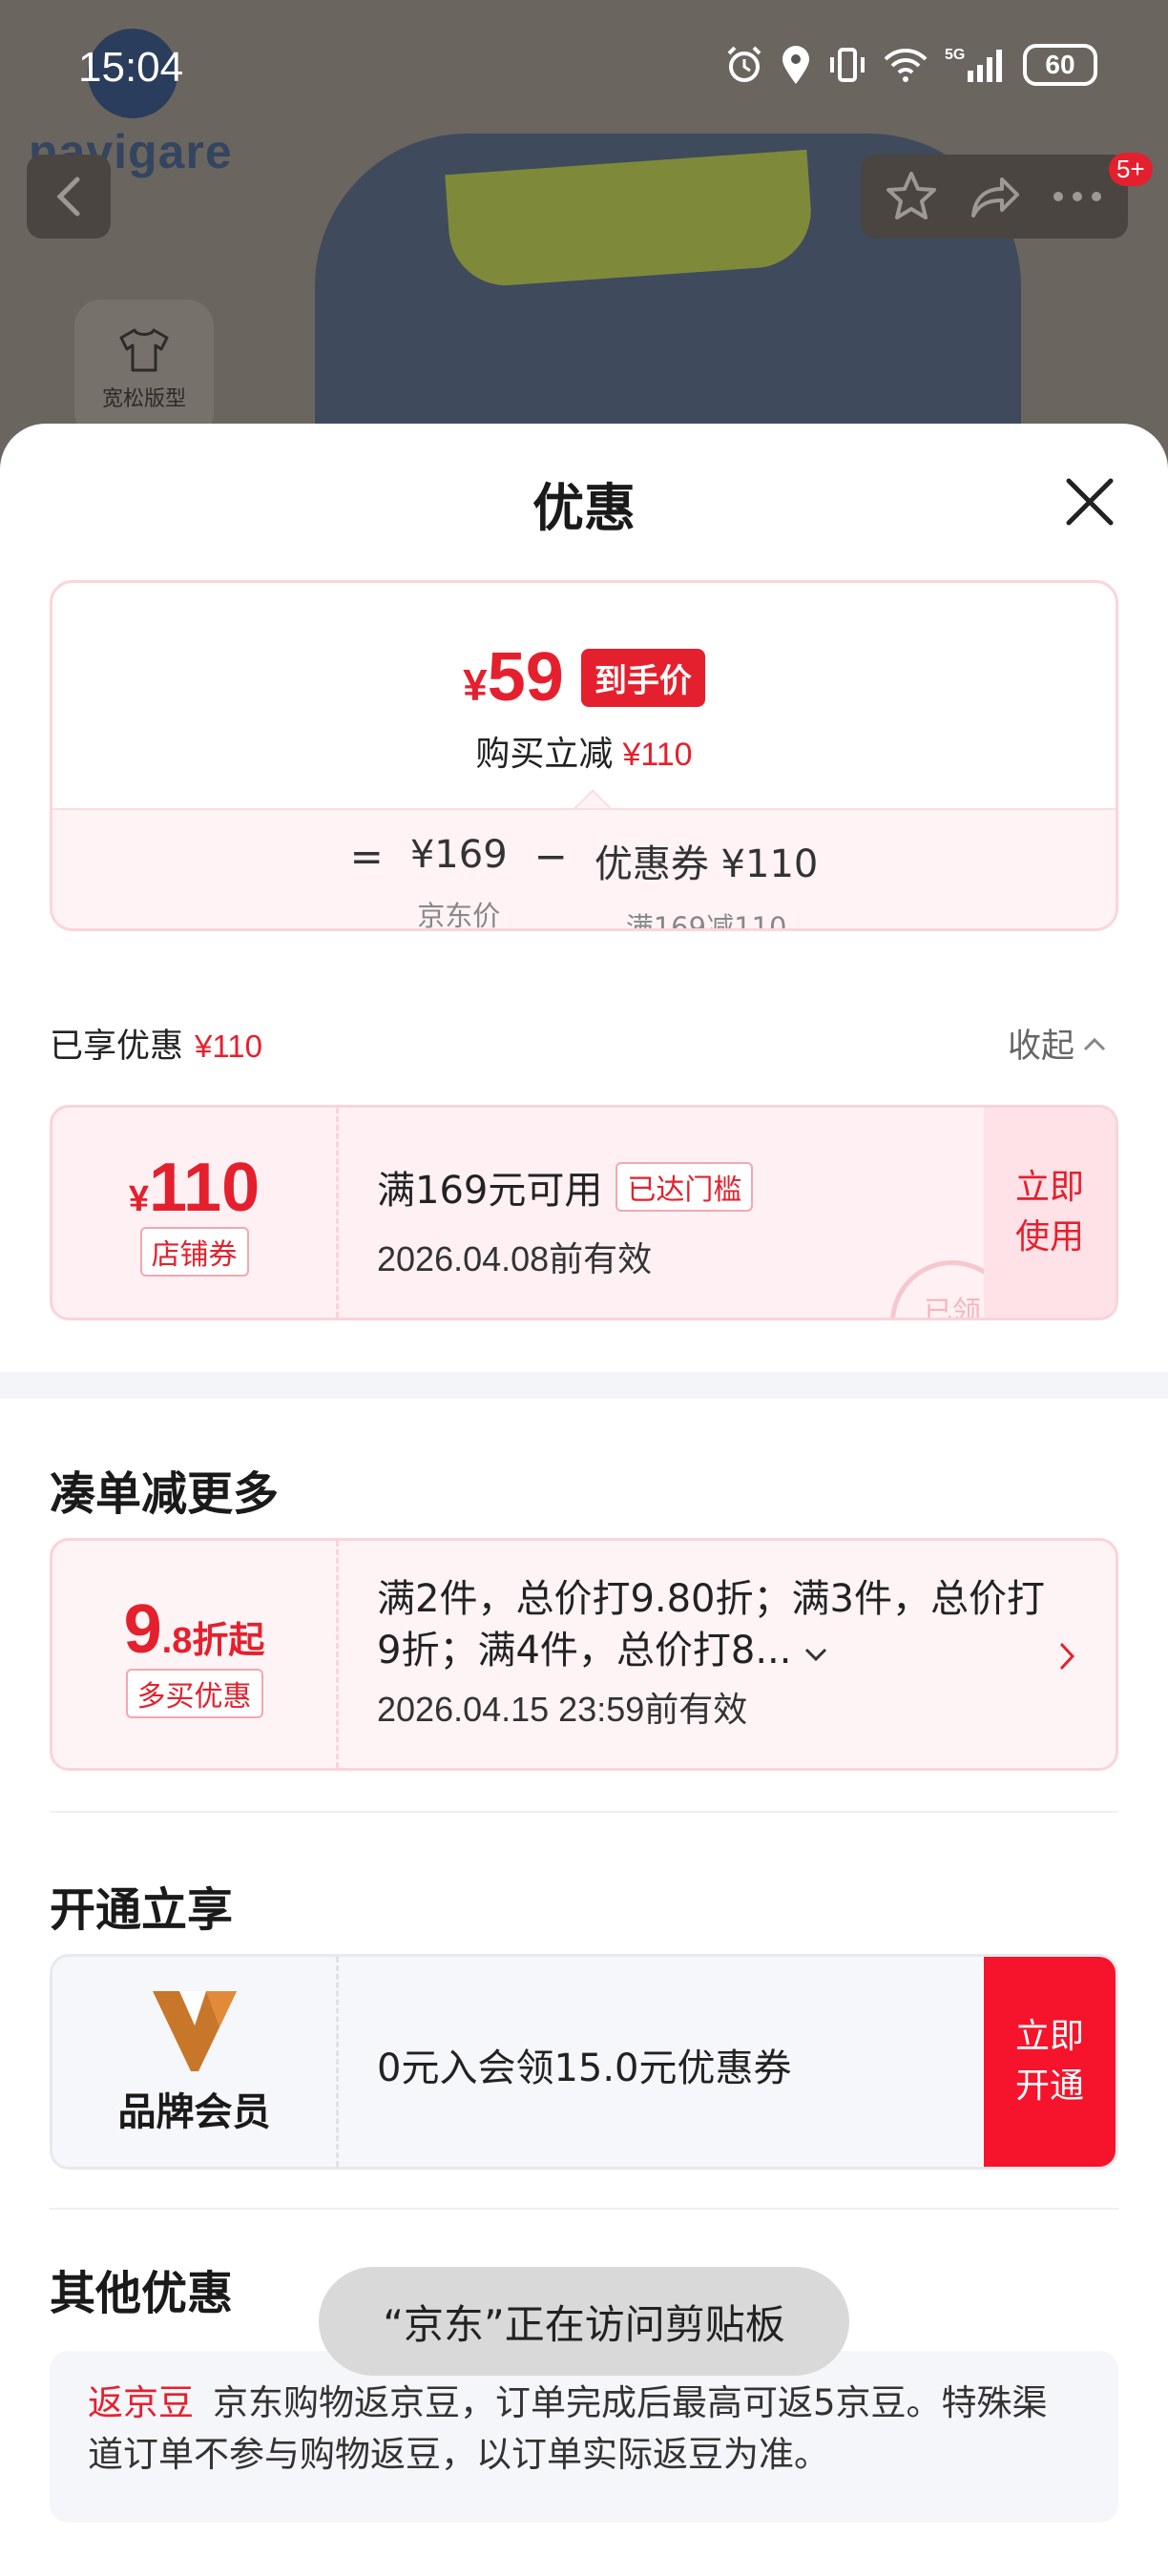 This screenshot has height=2576, width=1168. What do you see at coordinates (143, 399) in the screenshot?
I see `loose-fit-label: 宽松版型` at bounding box center [143, 399].